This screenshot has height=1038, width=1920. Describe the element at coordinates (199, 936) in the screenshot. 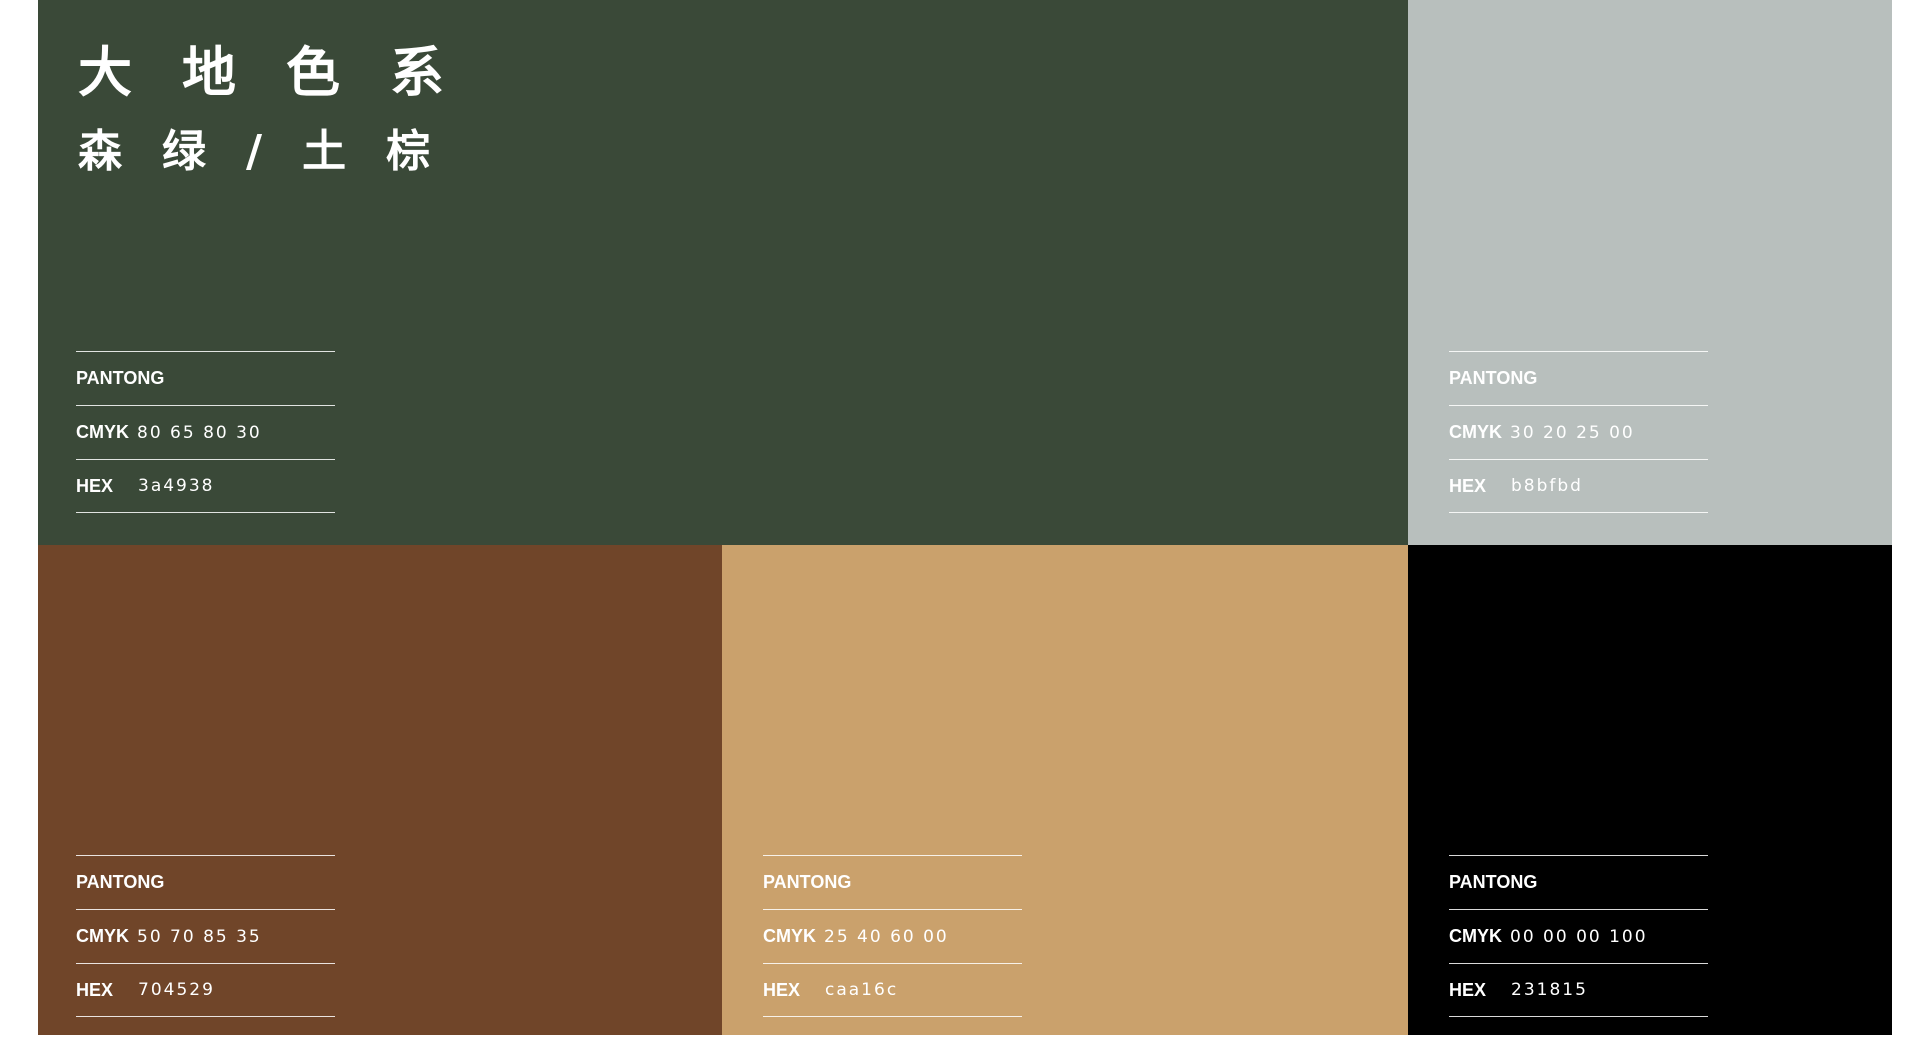

I see `cmyk-value: 50 70 85 35` at that location.